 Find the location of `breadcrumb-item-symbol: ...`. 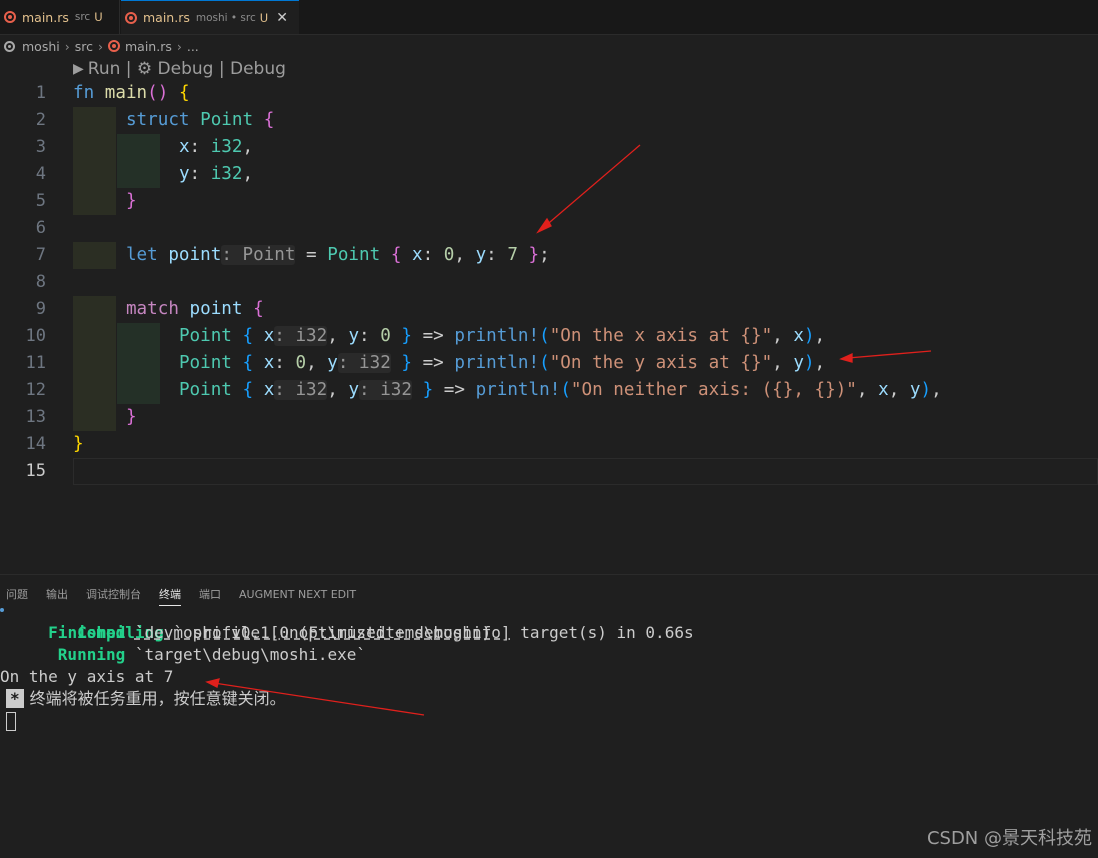

breadcrumb-item-symbol: ... is located at coordinates (193, 46).